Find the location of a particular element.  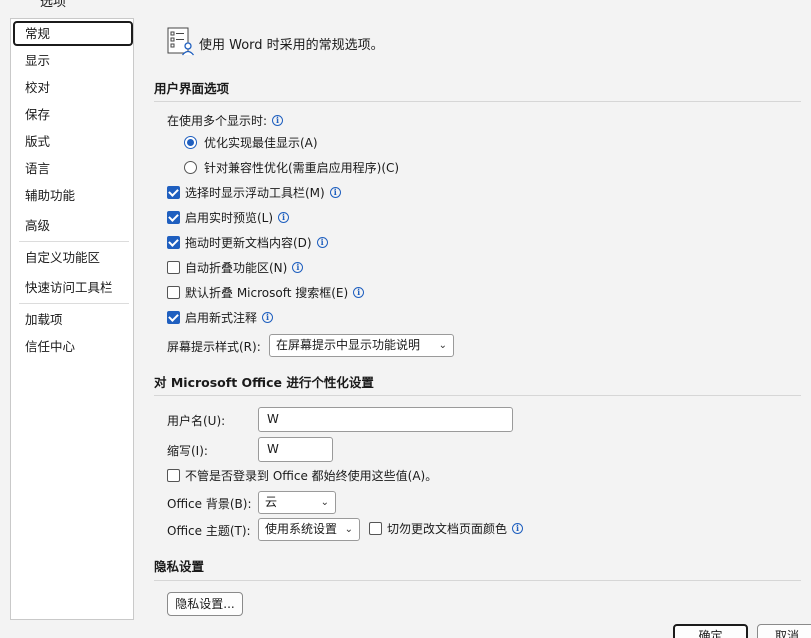

live-preview-checkbox is located at coordinates (173, 217).